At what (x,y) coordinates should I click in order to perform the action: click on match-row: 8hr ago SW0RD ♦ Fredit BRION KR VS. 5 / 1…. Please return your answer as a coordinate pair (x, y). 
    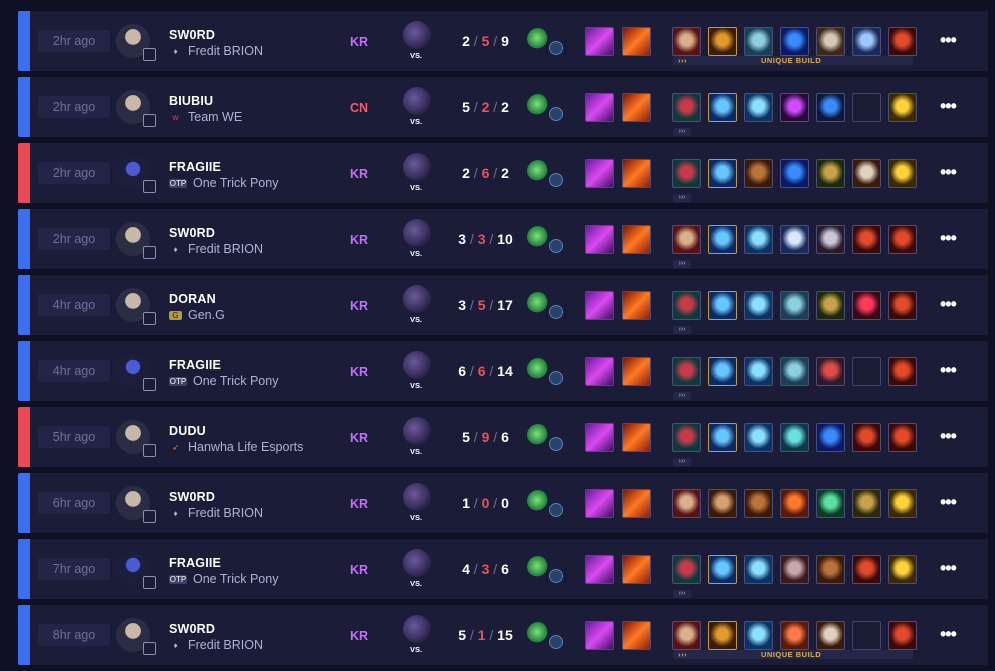
    Looking at the image, I should click on (503, 635).